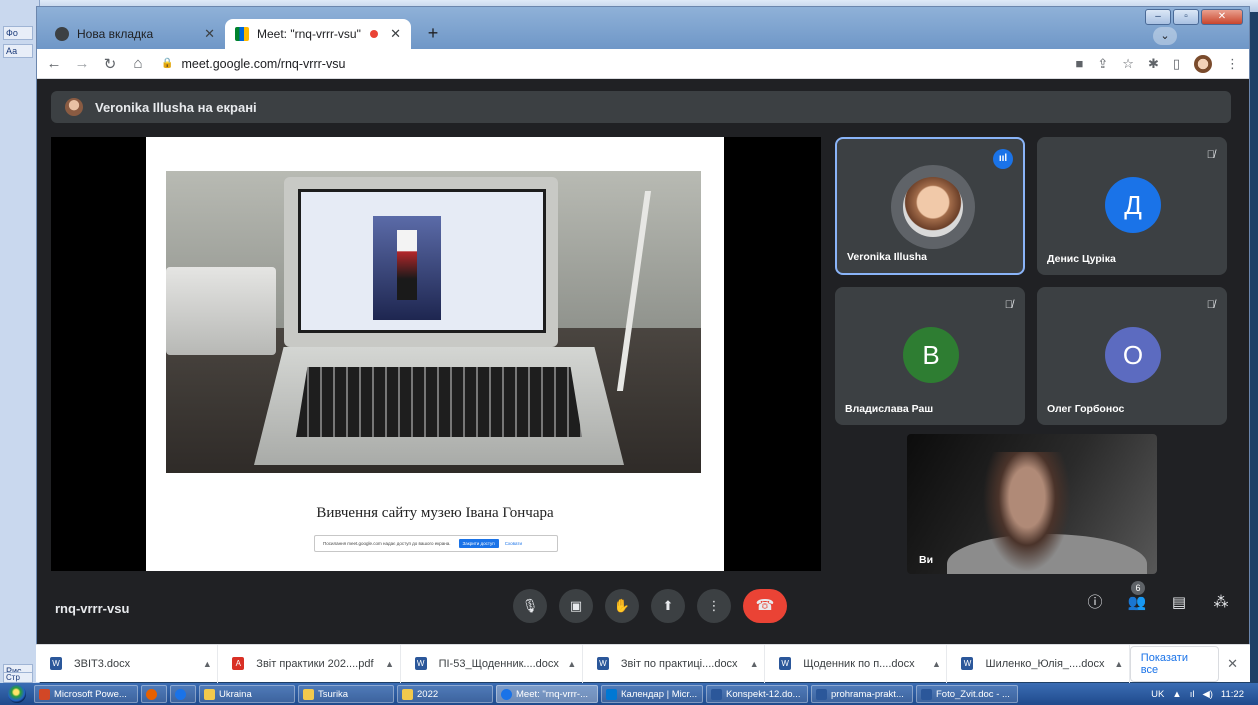 Image resolution: width=1258 pixels, height=705 pixels. I want to click on download-item: A Звіт практики 202....pdf ▲, so click(309, 663).